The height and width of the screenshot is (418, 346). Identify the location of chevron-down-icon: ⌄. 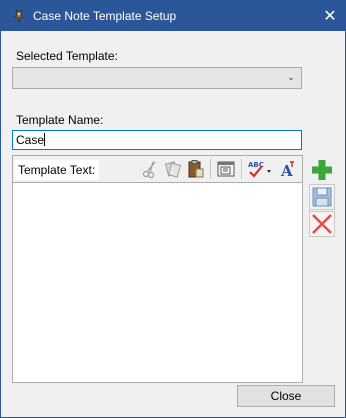
(291, 78).